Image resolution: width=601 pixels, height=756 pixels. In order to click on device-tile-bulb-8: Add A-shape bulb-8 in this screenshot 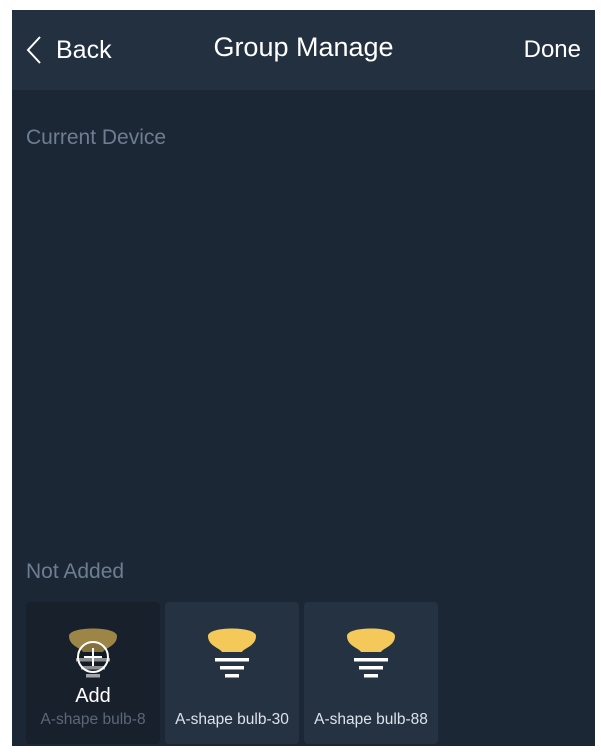, I will do `click(93, 673)`.